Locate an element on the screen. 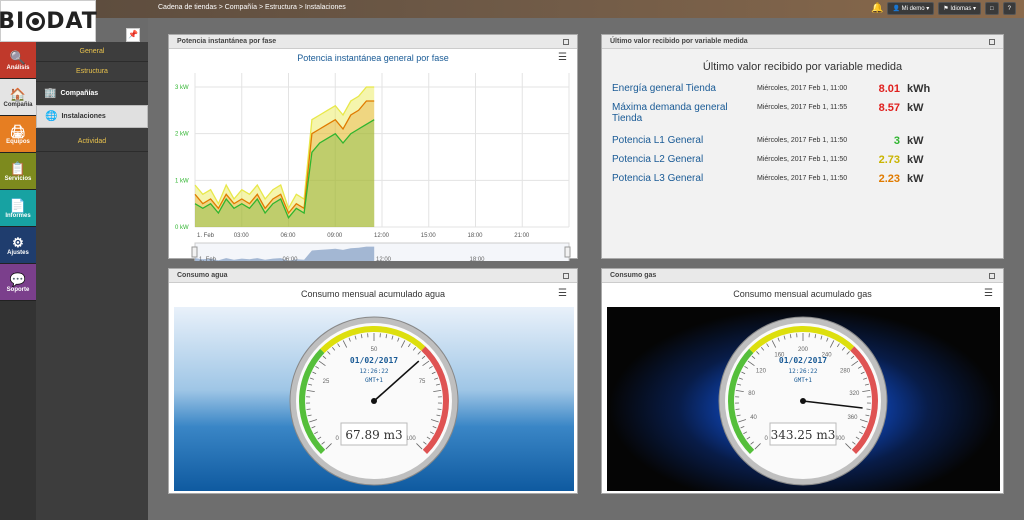 Image resolution: width=1024 pixels, height=520 pixels. navigator-handle-right is located at coordinates (567, 252).